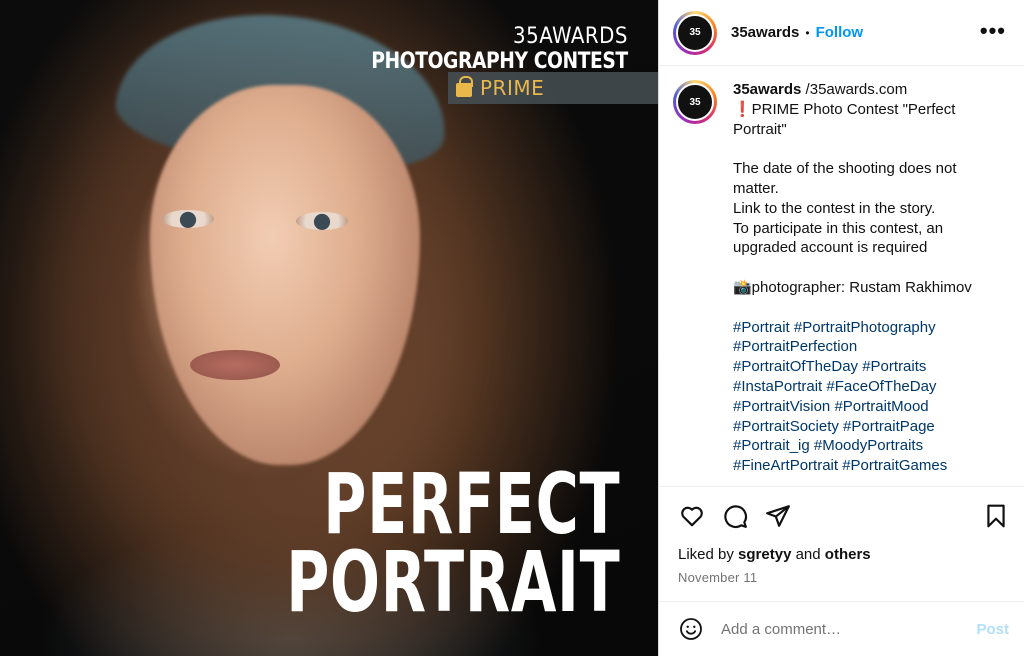 This screenshot has width=1024, height=656. What do you see at coordinates (235, 365) in the screenshot?
I see `lips` at bounding box center [235, 365].